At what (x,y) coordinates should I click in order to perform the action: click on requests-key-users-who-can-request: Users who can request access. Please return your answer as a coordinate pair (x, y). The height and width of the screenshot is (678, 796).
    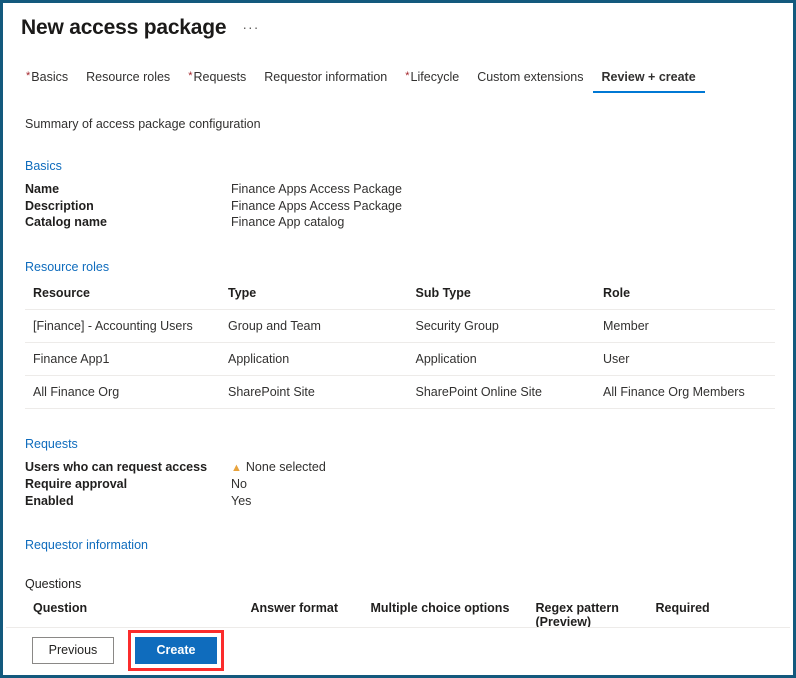
    Looking at the image, I should click on (116, 466).